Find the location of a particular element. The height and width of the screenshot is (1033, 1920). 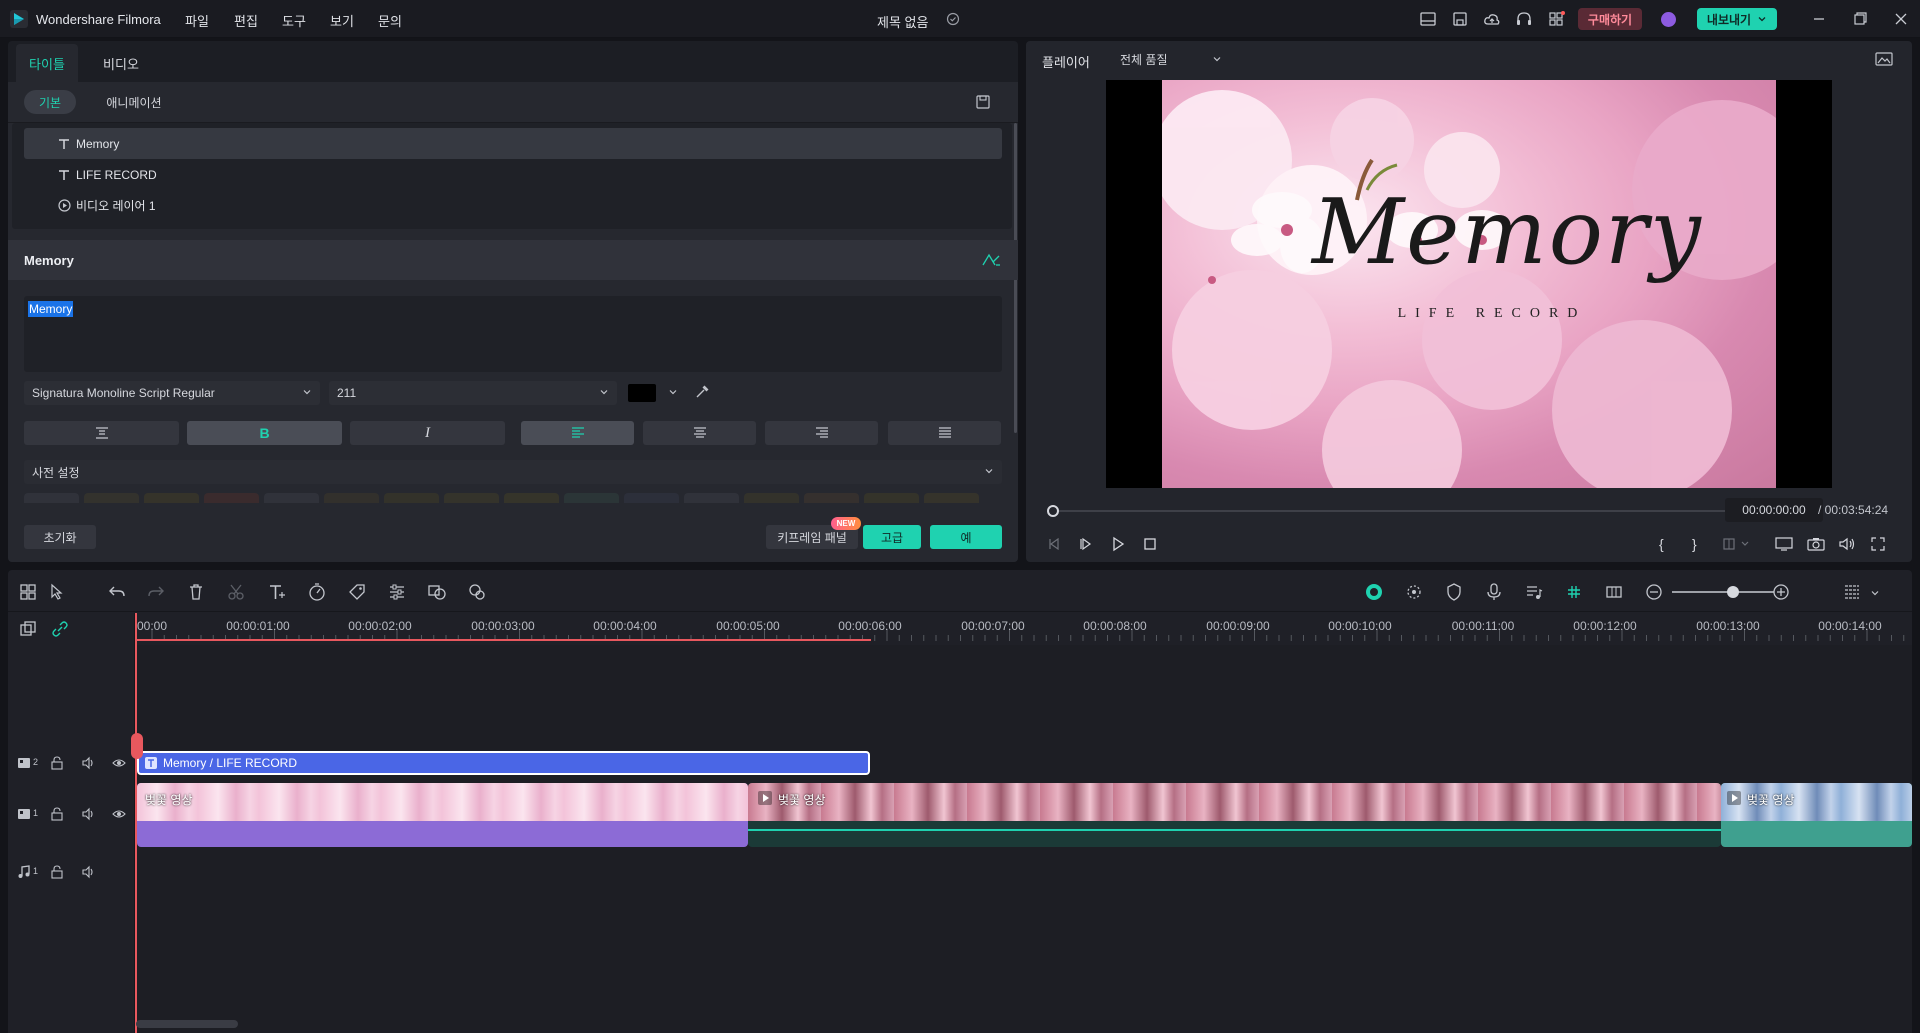

bold-button: B is located at coordinates (264, 433).